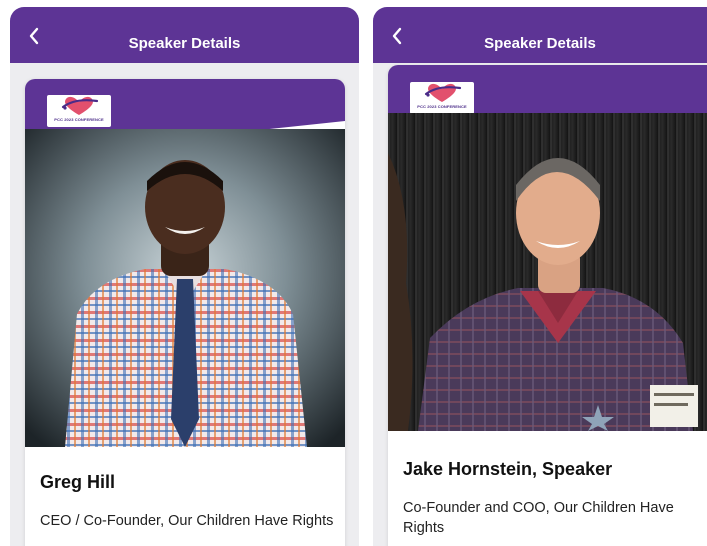 This screenshot has height=546, width=707. I want to click on speaker-name: Jake Hornstein, Speaker, so click(508, 469).